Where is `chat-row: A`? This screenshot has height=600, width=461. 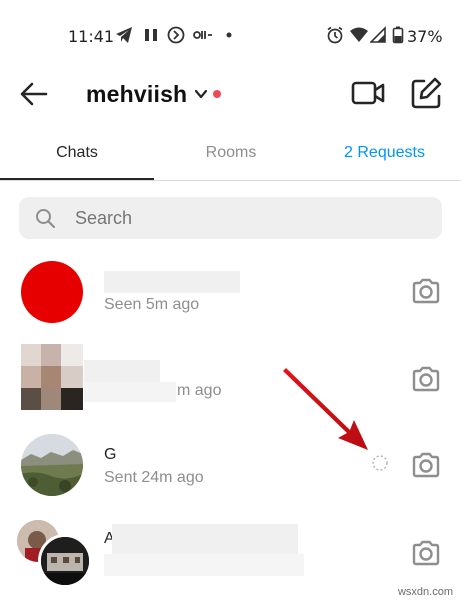 chat-row: A is located at coordinates (230, 549).